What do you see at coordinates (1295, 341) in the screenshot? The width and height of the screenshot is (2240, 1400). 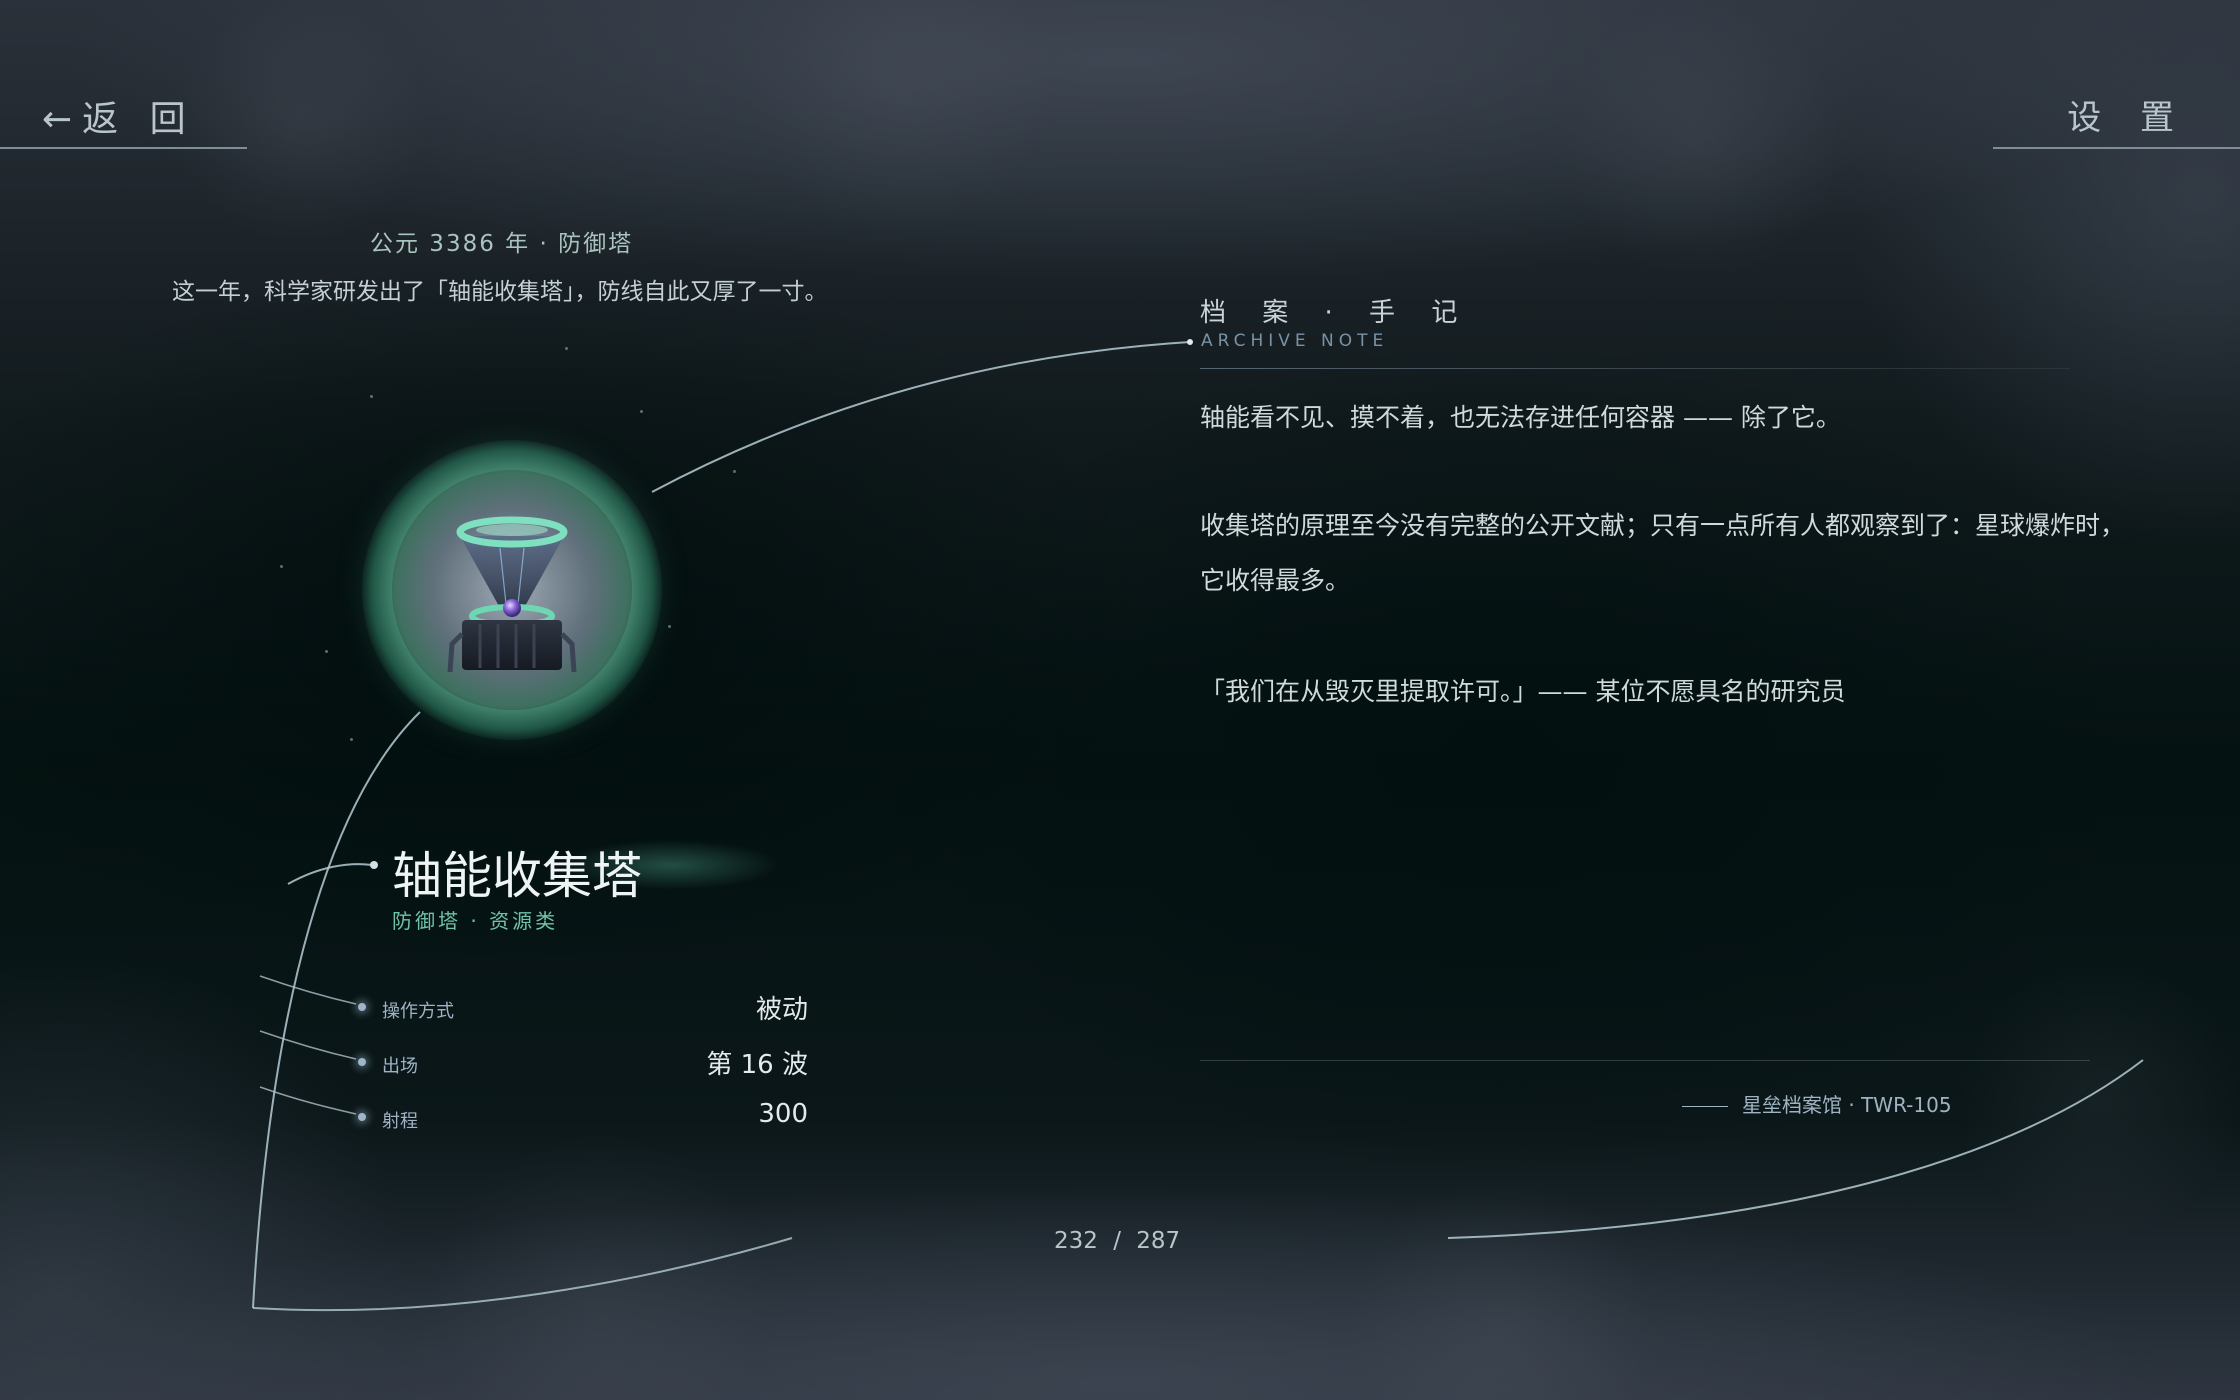 I see `archive-subtitle: ARCHIVE NOTE` at bounding box center [1295, 341].